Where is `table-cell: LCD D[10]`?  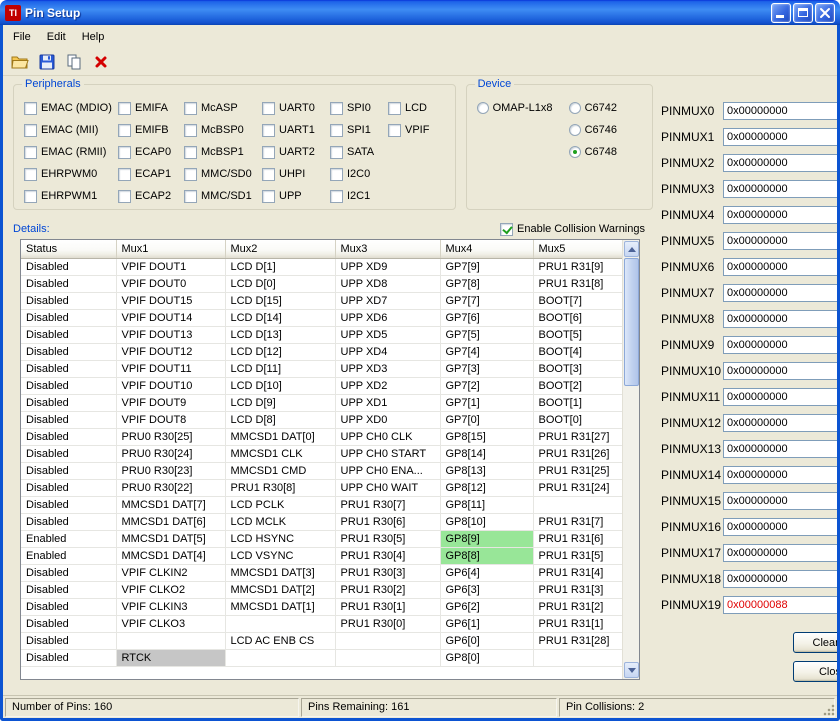
table-cell: LCD D[10] is located at coordinates (280, 386).